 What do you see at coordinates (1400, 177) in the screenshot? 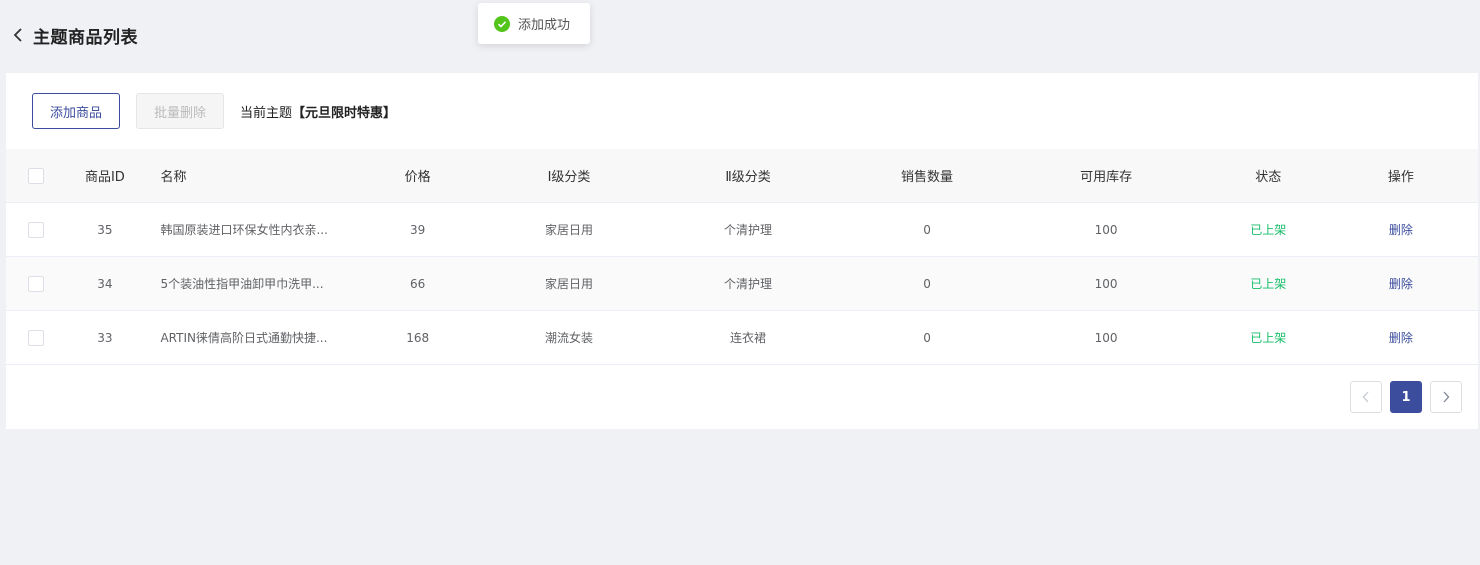
I see `column-header: 操作` at bounding box center [1400, 177].